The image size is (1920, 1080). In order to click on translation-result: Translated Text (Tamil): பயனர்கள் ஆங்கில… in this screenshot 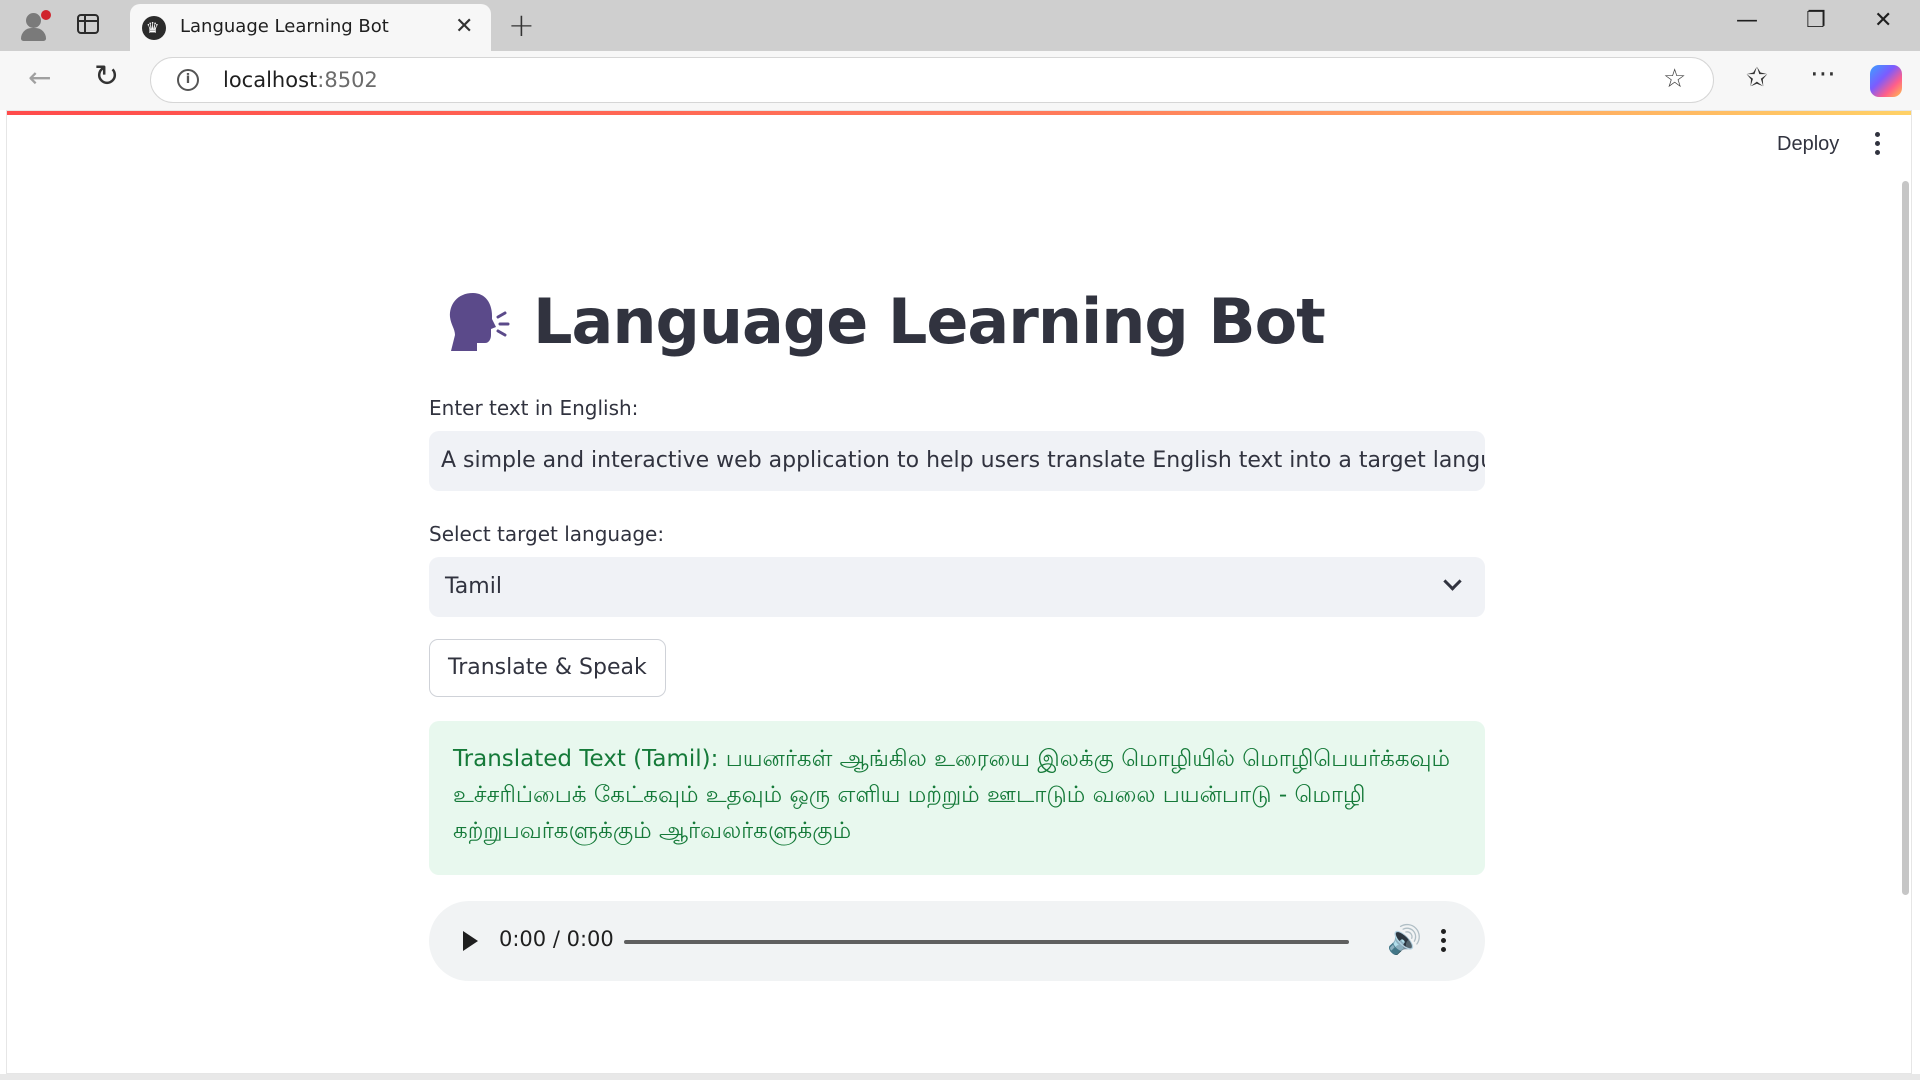, I will do `click(957, 798)`.